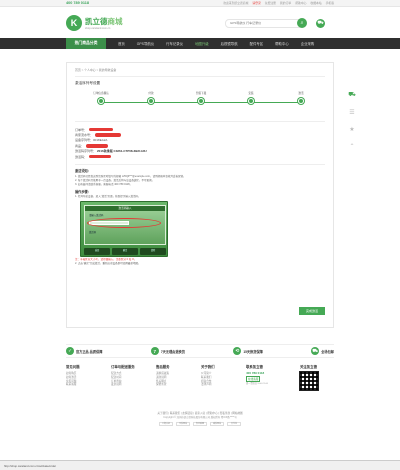 This screenshot has height=470, width=400. I want to click on info-key: 设备序列号：, so click(84, 140).